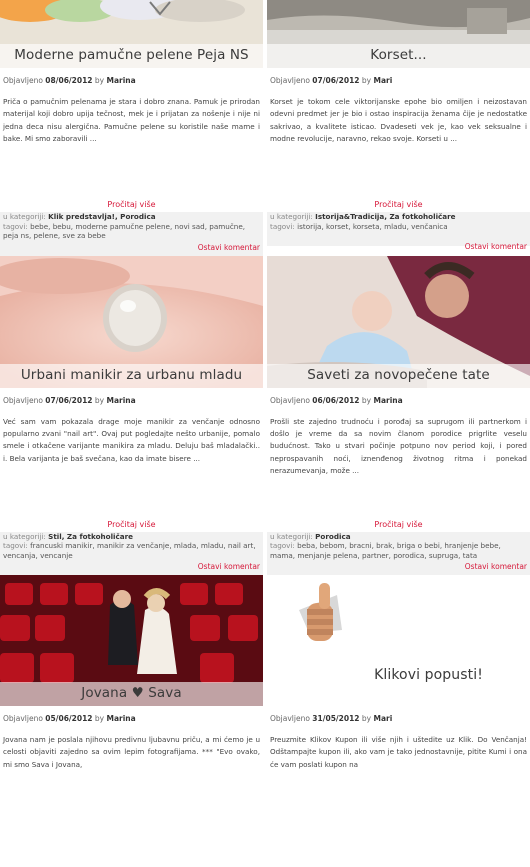 The height and width of the screenshot is (867, 530). I want to click on categories-links: Stil, Za fotkoholičare, so click(90, 536).